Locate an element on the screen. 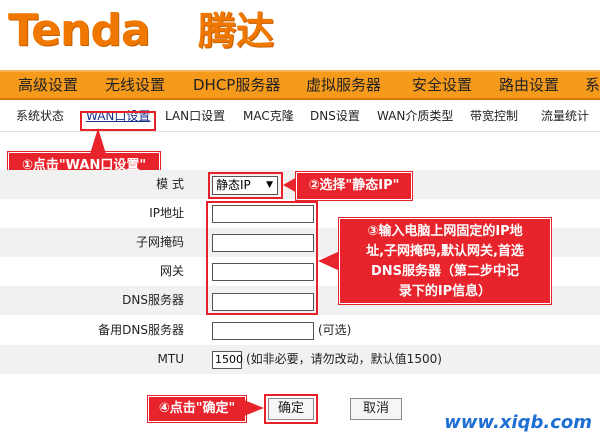 The height and width of the screenshot is (435, 600). mtu-hint: (如非必要，请勿改动，默认值1500) is located at coordinates (344, 359).